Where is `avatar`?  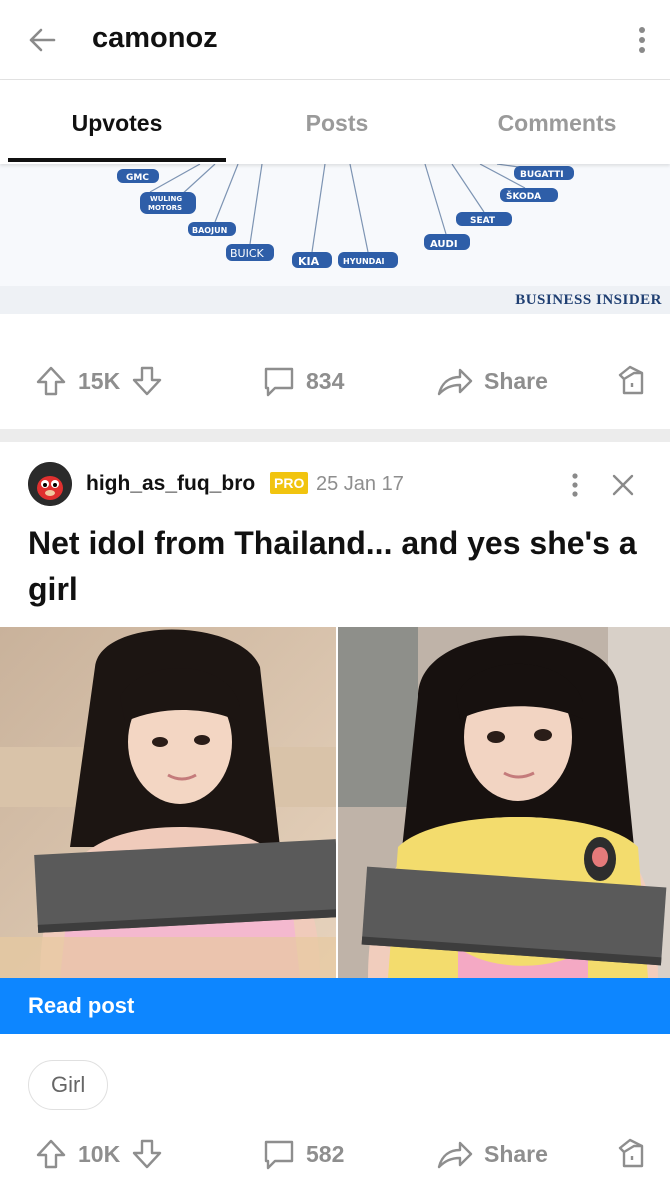 avatar is located at coordinates (50, 484).